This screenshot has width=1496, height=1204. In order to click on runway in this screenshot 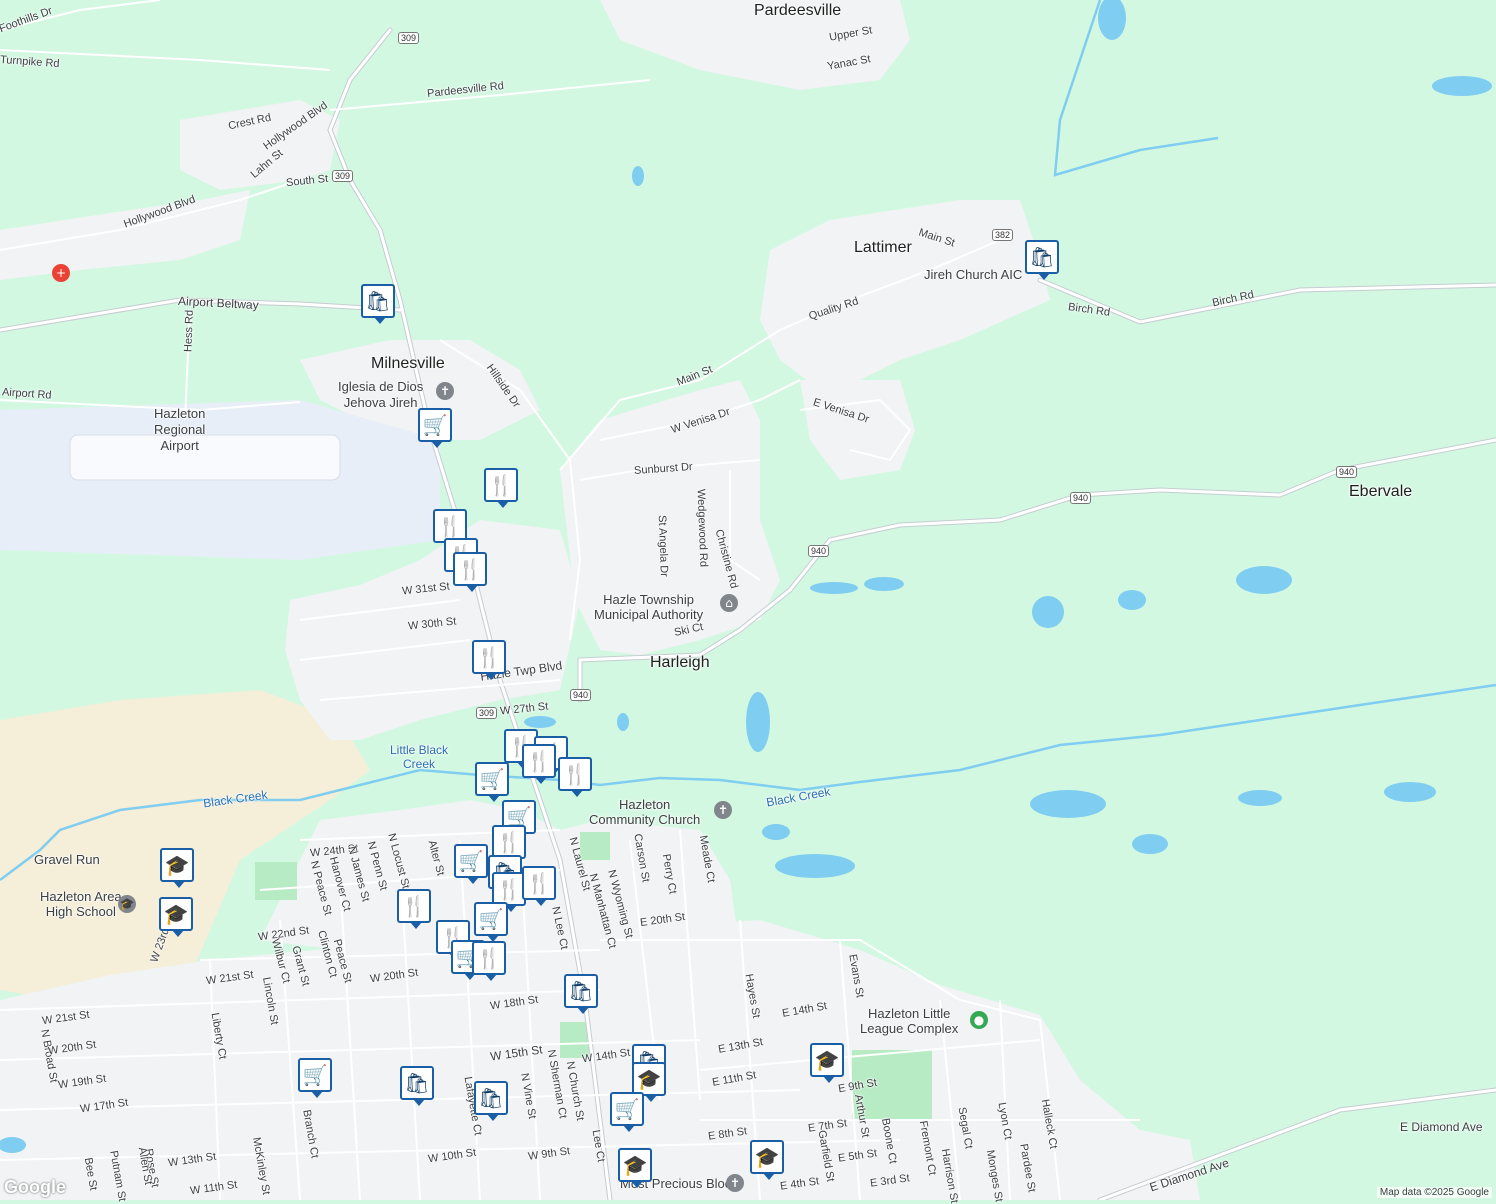, I will do `click(205, 457)`.